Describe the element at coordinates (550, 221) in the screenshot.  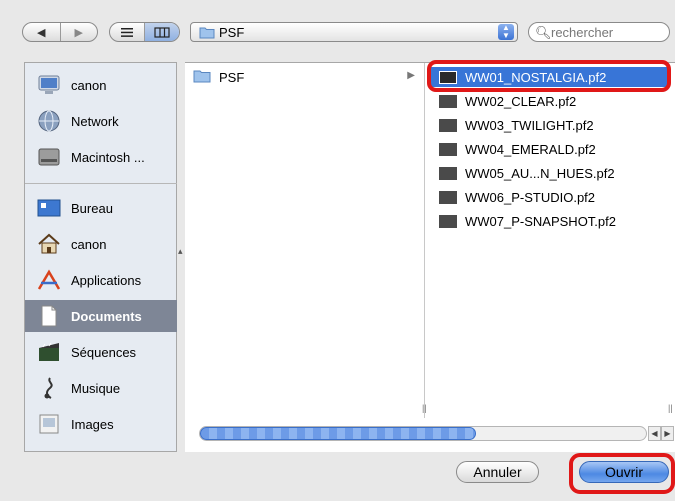
I see `file-item: WW07_P-SNAPSHOT.pf2` at that location.